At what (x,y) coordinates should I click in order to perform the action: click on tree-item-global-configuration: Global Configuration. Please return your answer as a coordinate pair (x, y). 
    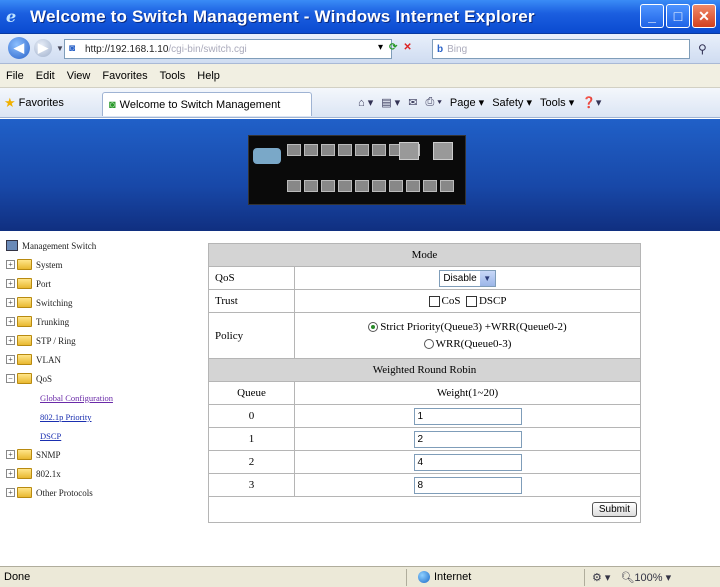
    Looking at the image, I should click on (104, 397).